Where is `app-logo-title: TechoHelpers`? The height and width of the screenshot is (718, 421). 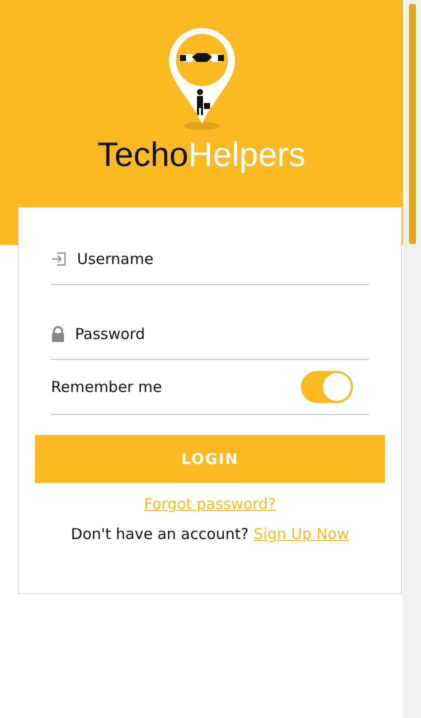
app-logo-title: TechoHelpers is located at coordinates (202, 155).